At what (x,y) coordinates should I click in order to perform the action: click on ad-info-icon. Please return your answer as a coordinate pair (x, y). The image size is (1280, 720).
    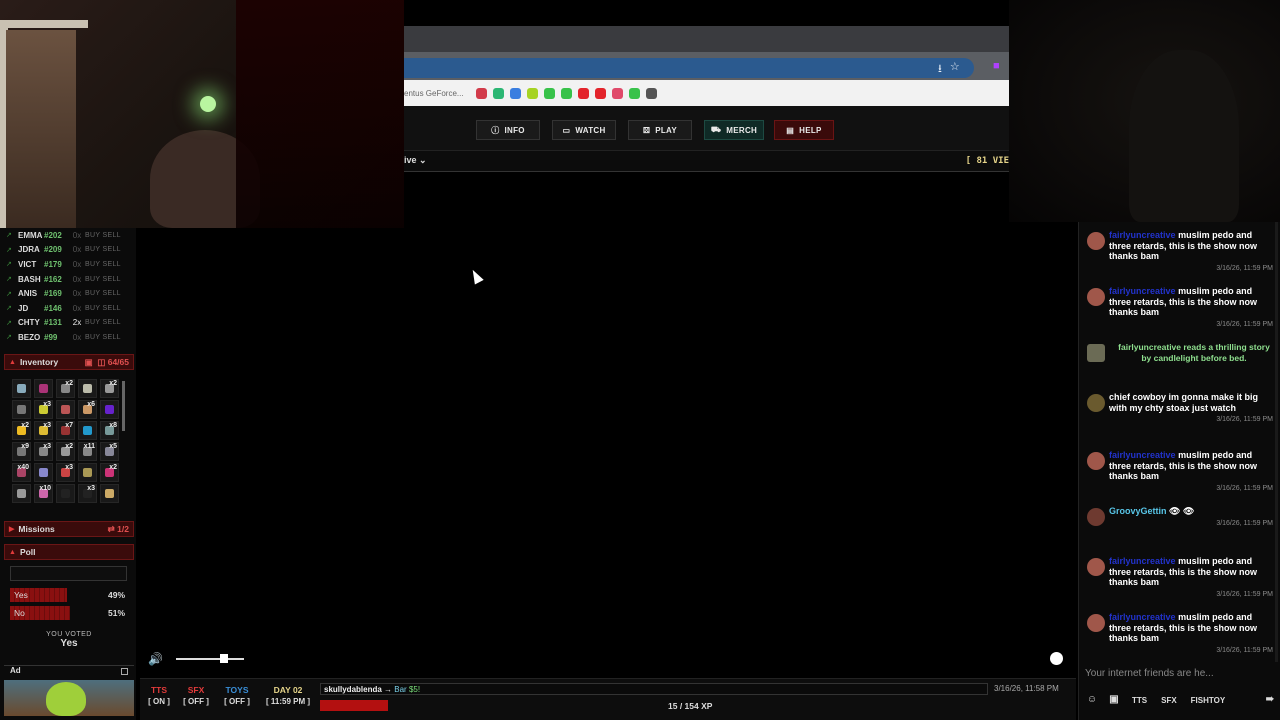
    Looking at the image, I should click on (124, 671).